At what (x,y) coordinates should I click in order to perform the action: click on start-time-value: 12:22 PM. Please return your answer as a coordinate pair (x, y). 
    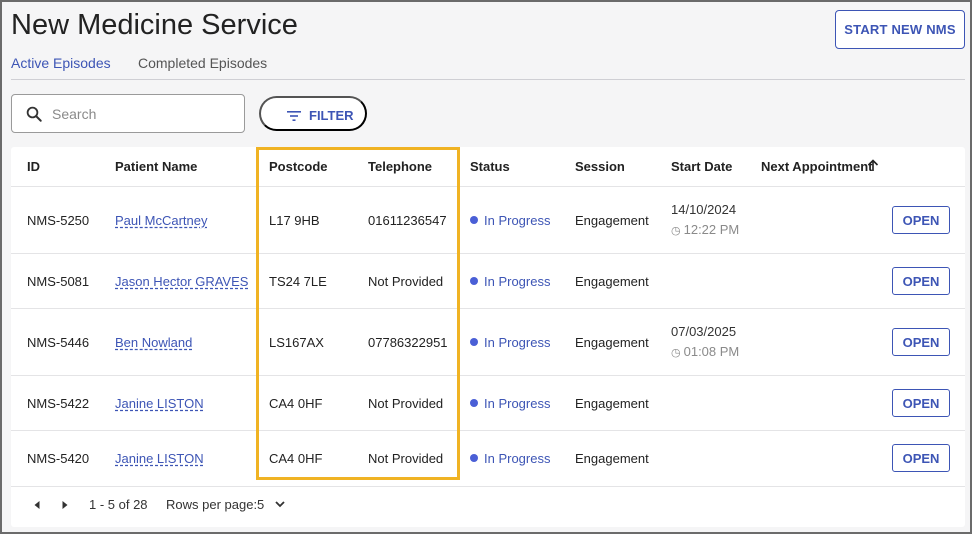
    Looking at the image, I should click on (711, 229).